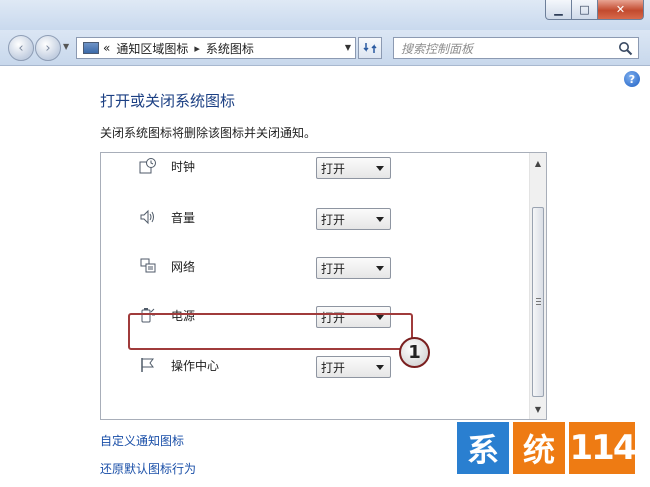 This screenshot has height=487, width=650. What do you see at coordinates (621, 10) in the screenshot?
I see `close-button: ✕` at bounding box center [621, 10].